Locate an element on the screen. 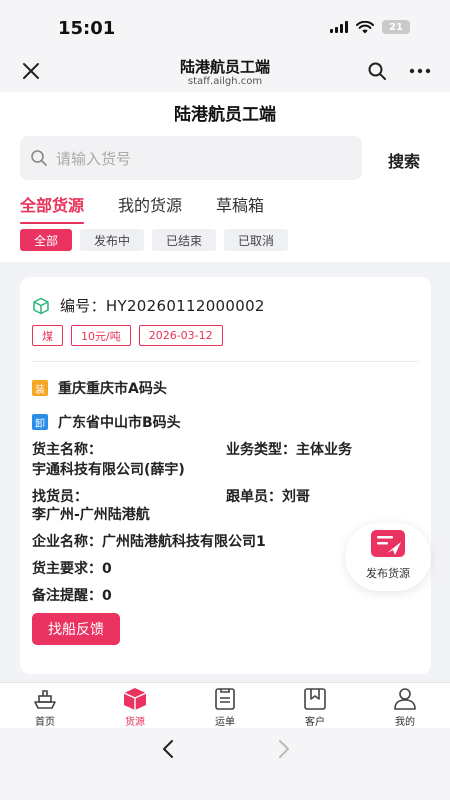  status-time: 15:01 is located at coordinates (87, 28).